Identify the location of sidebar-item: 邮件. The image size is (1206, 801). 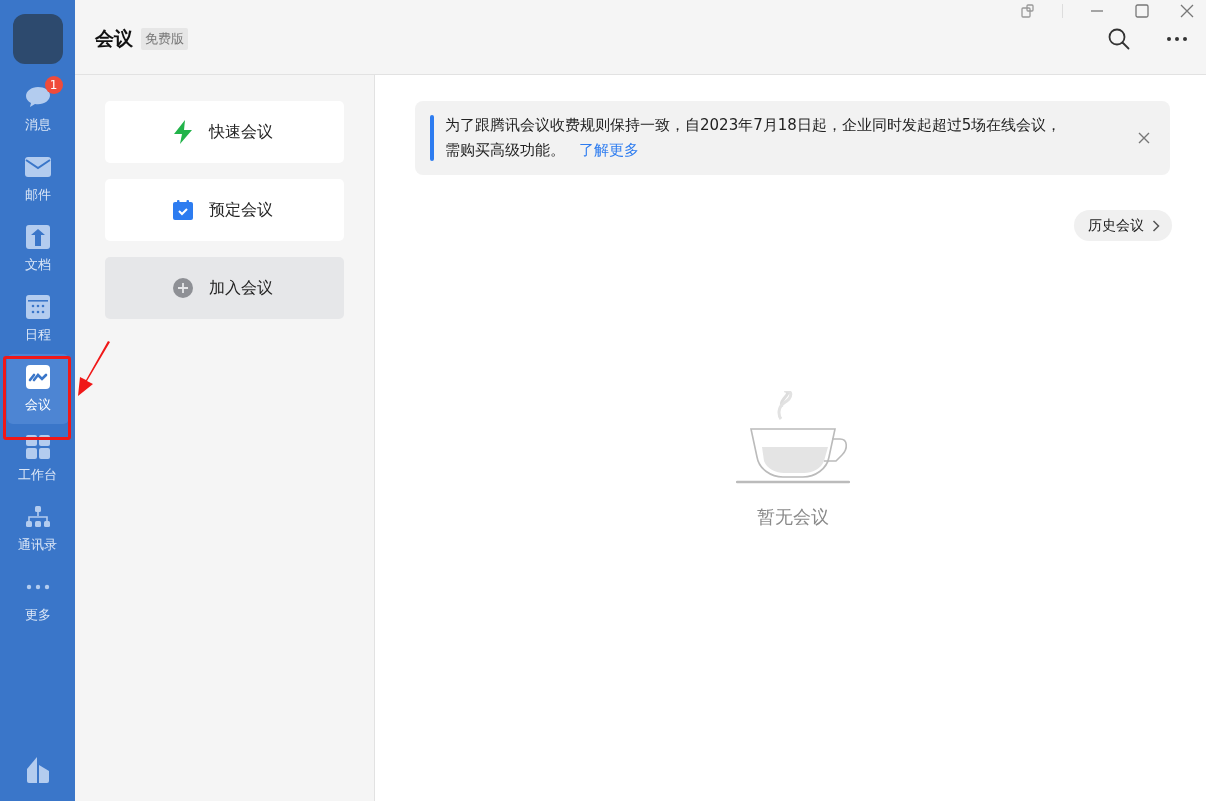
(37, 179).